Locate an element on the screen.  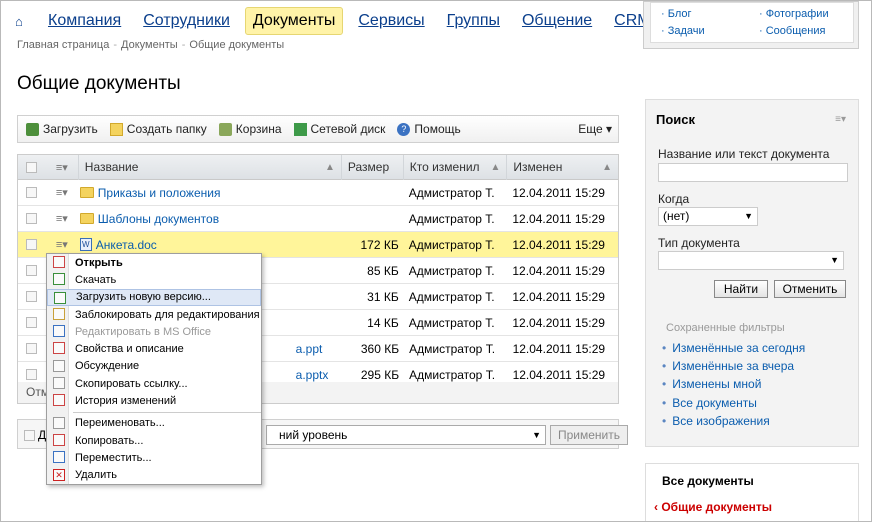
nav-groups: Группы is located at coordinates (473, 21).